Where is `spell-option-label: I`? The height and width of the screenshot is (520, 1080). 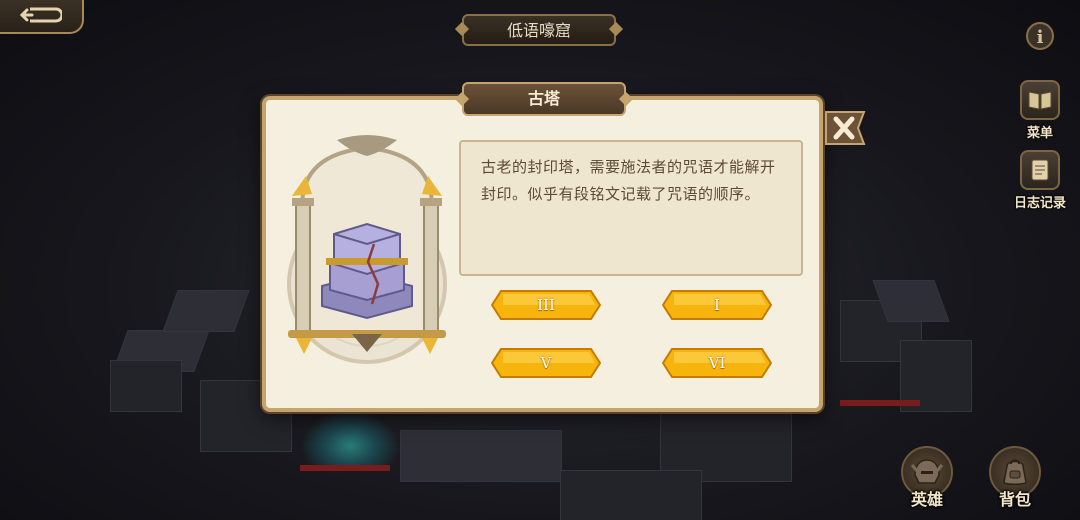
spell-option-label: I is located at coordinates (717, 305).